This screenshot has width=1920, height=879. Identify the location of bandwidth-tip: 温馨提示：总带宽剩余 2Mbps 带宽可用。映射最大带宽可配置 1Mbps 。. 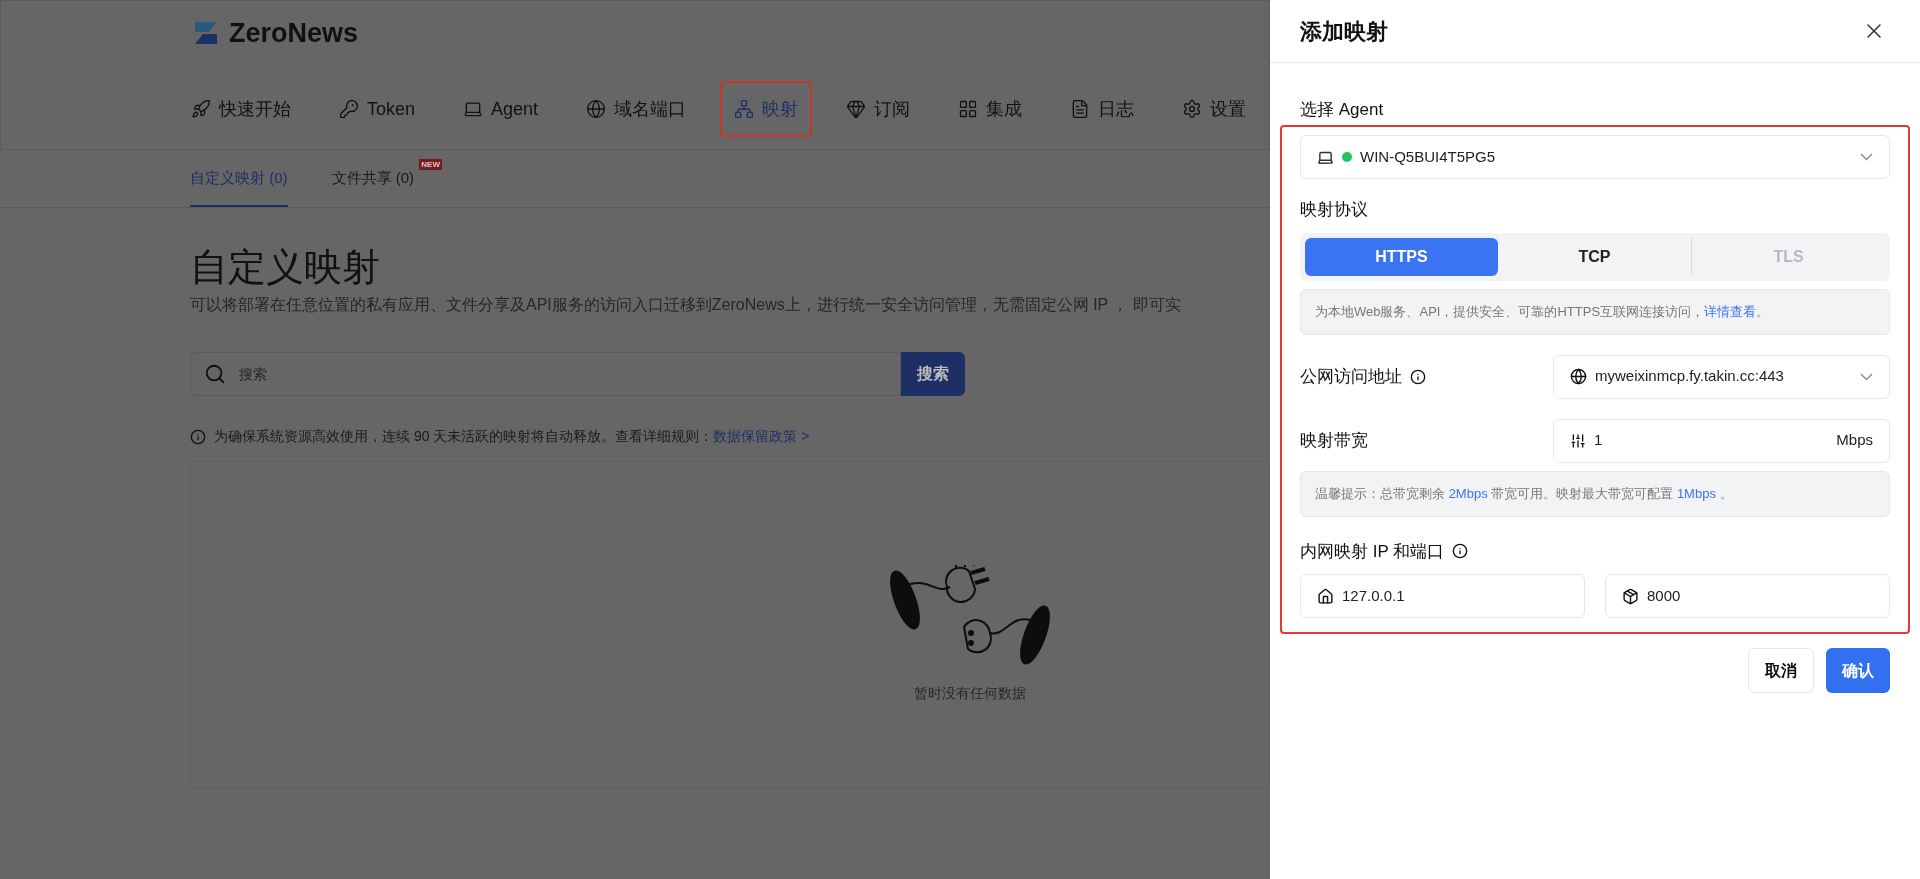
(1524, 493).